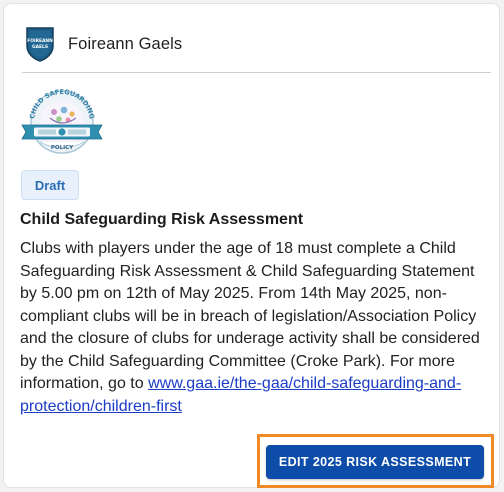  What do you see at coordinates (125, 43) in the screenshot?
I see `club-name: Foireann Gaels` at bounding box center [125, 43].